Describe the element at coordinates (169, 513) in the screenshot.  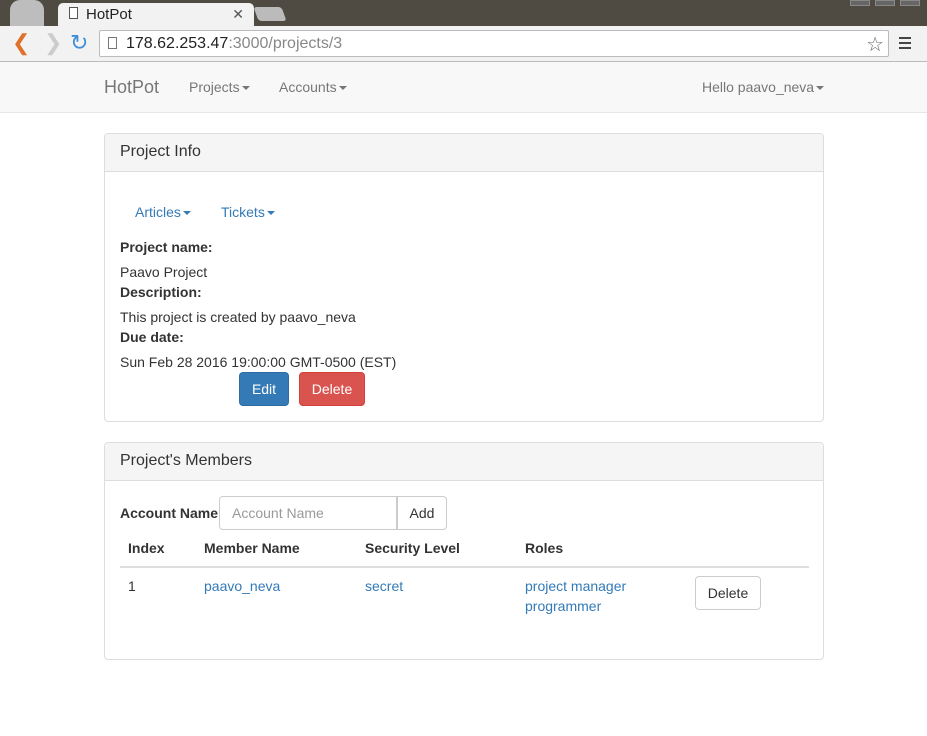
I see `account-name-label: Account Name` at that location.